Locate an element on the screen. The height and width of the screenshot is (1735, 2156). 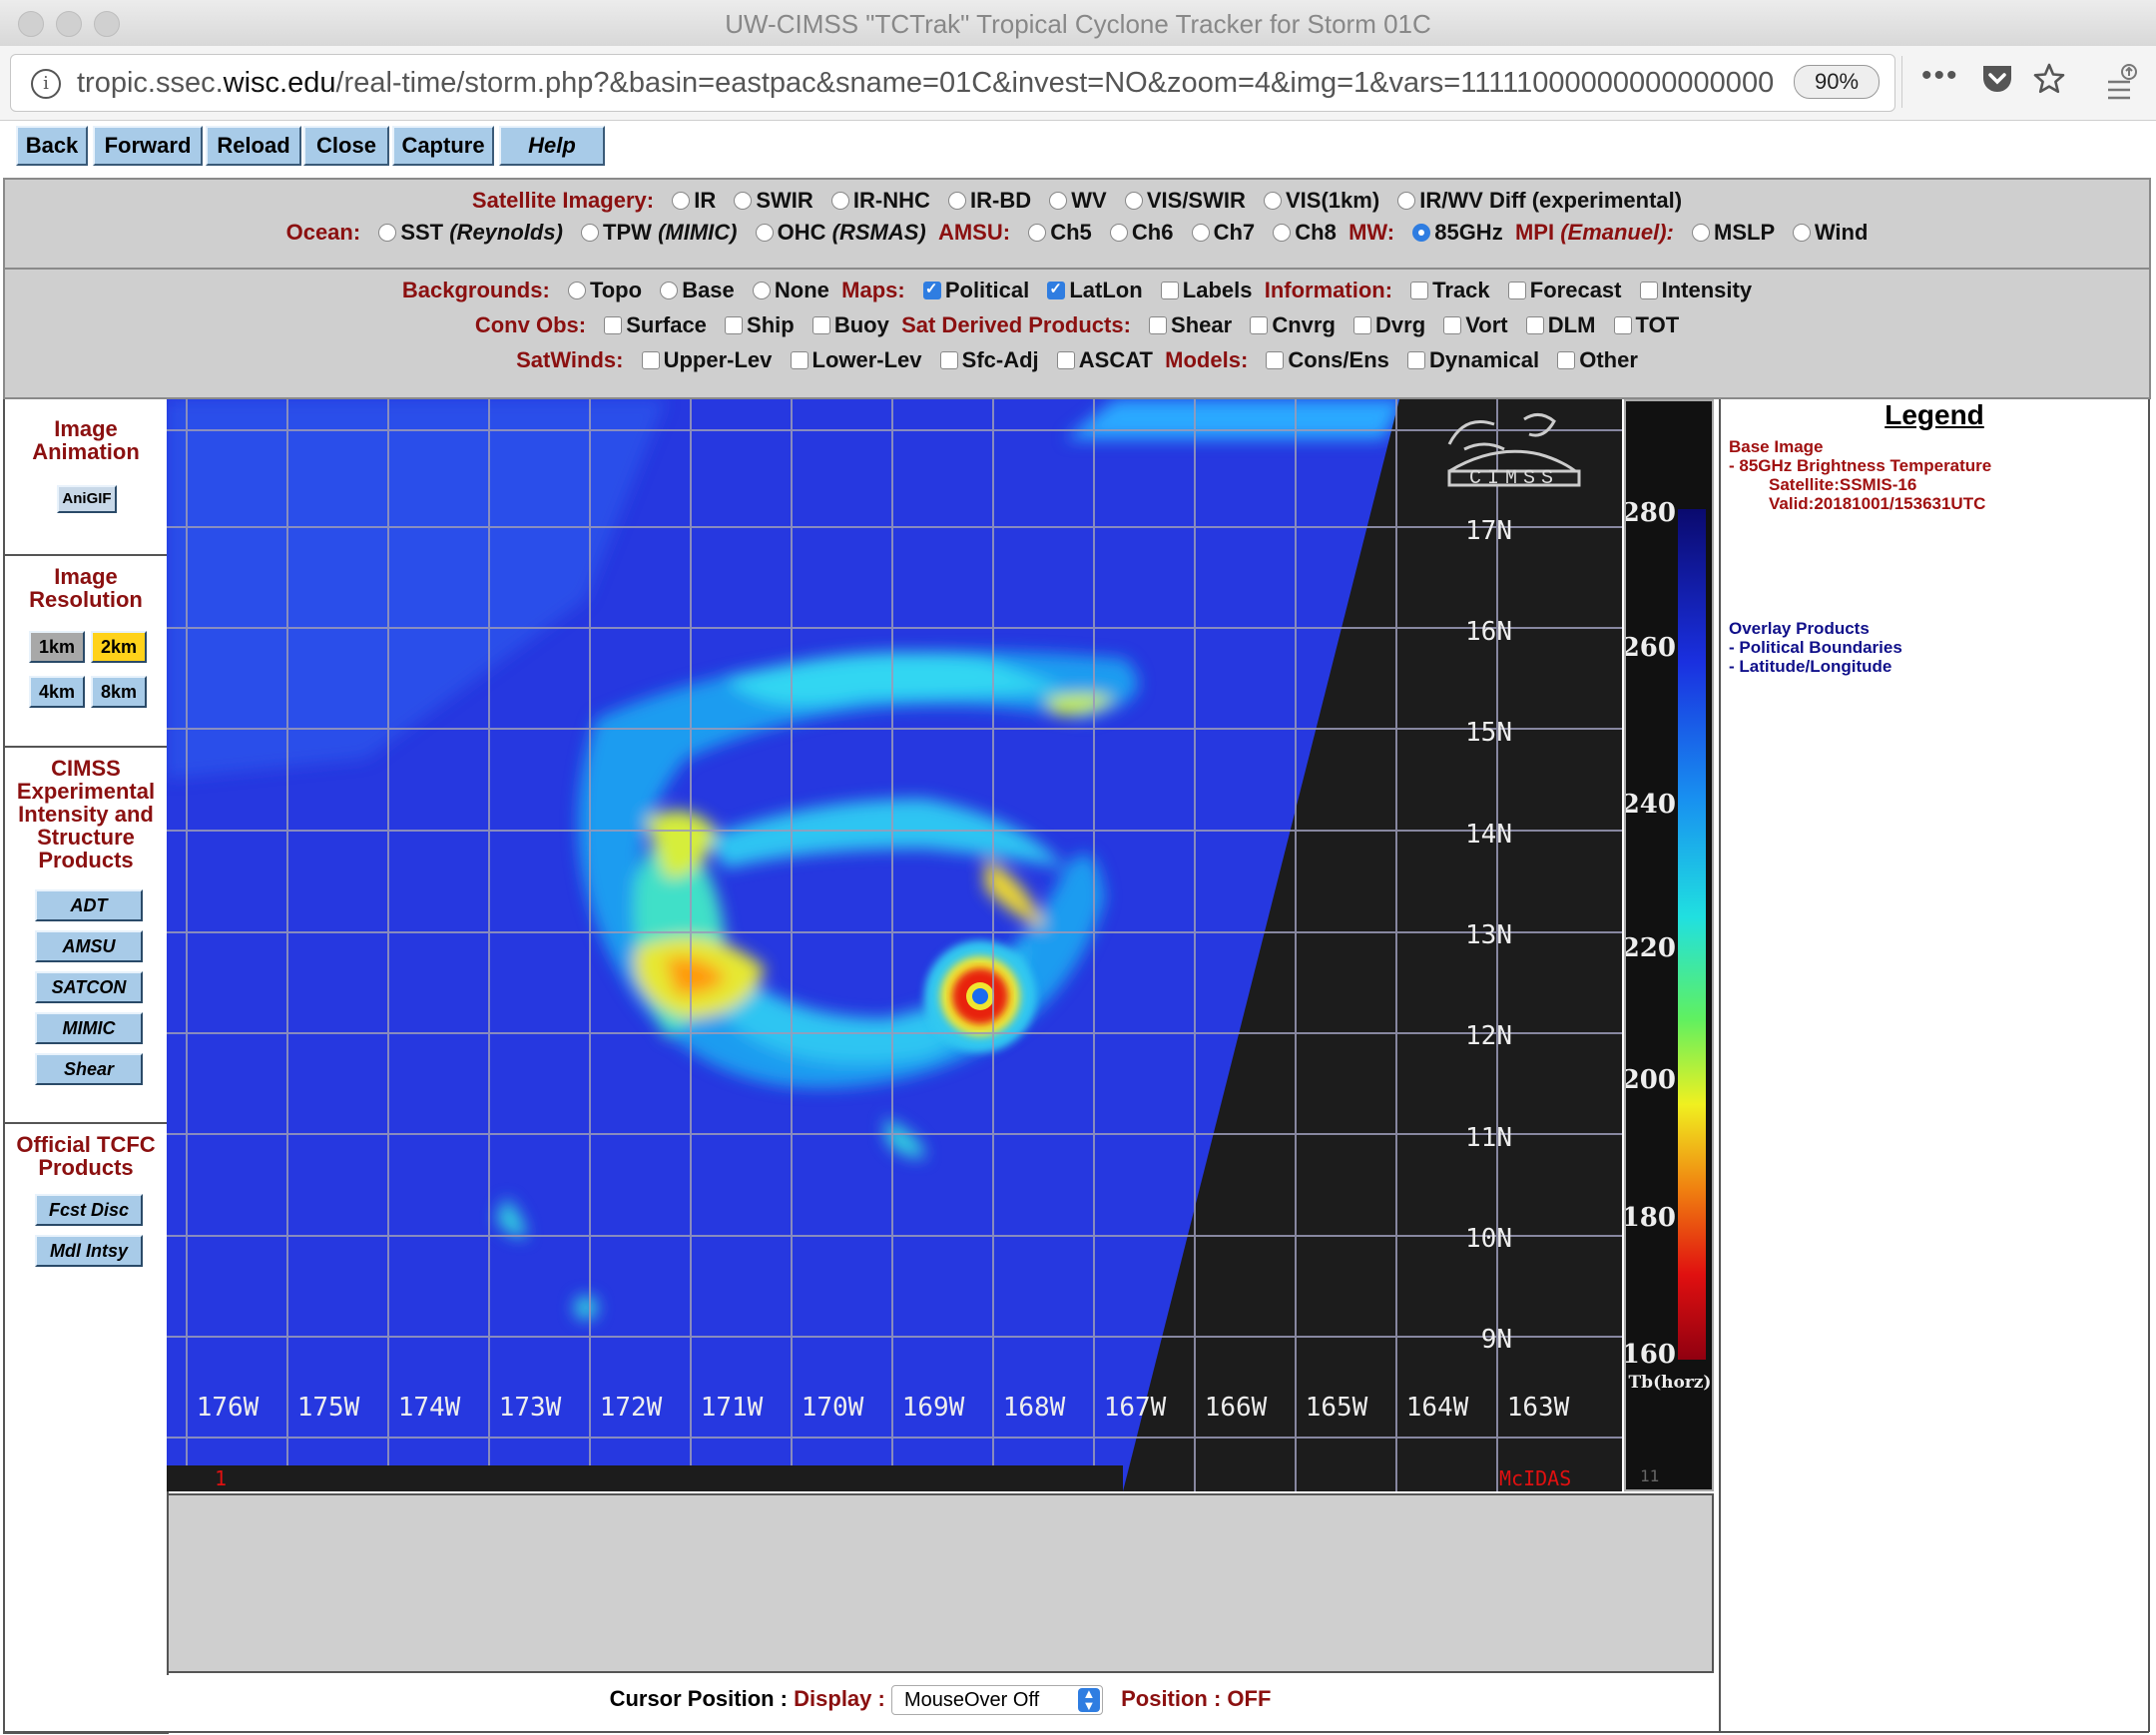
option-ohc: OHC (RSMAS) is located at coordinates (852, 232).